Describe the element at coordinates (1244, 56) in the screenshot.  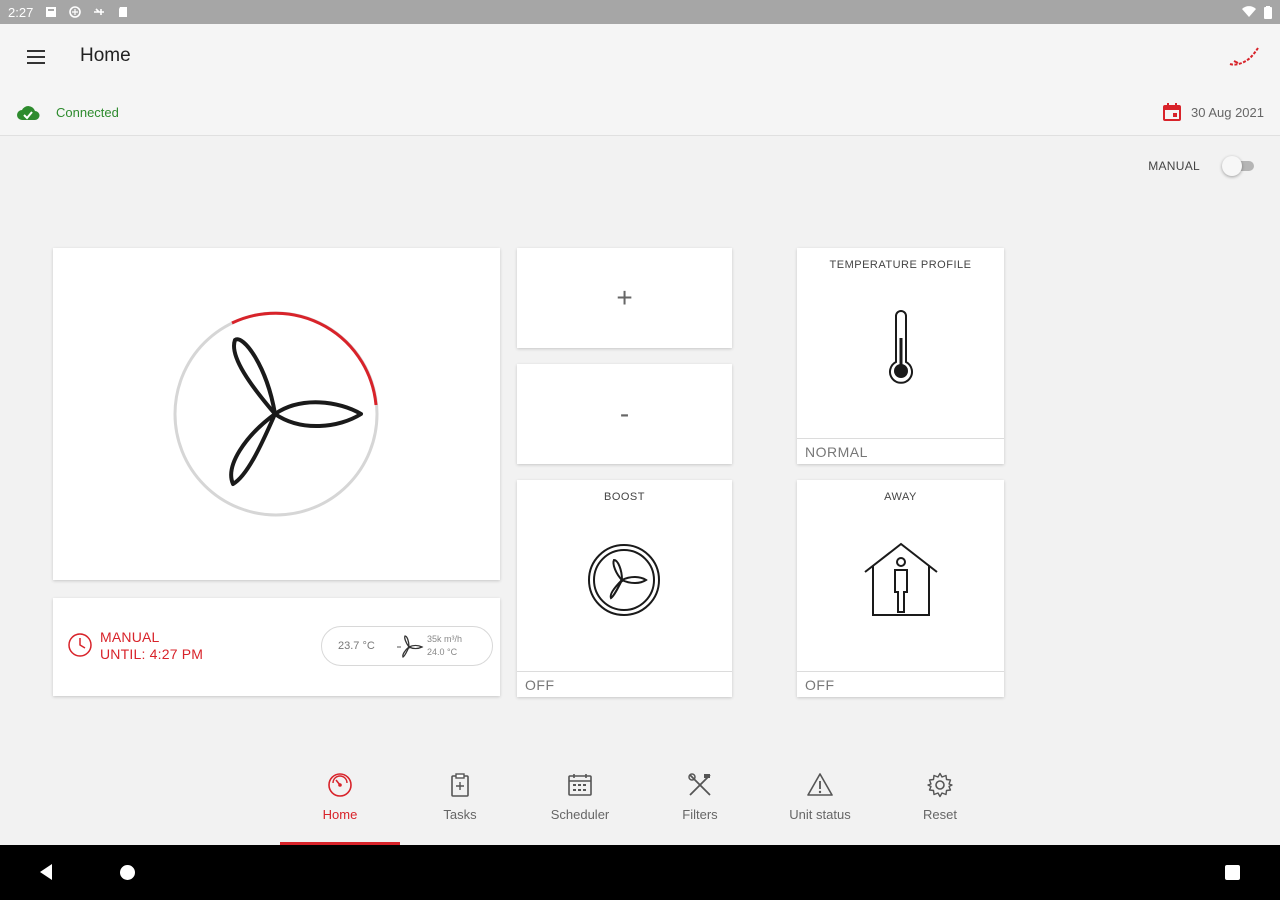
I see `brand-logo` at that location.